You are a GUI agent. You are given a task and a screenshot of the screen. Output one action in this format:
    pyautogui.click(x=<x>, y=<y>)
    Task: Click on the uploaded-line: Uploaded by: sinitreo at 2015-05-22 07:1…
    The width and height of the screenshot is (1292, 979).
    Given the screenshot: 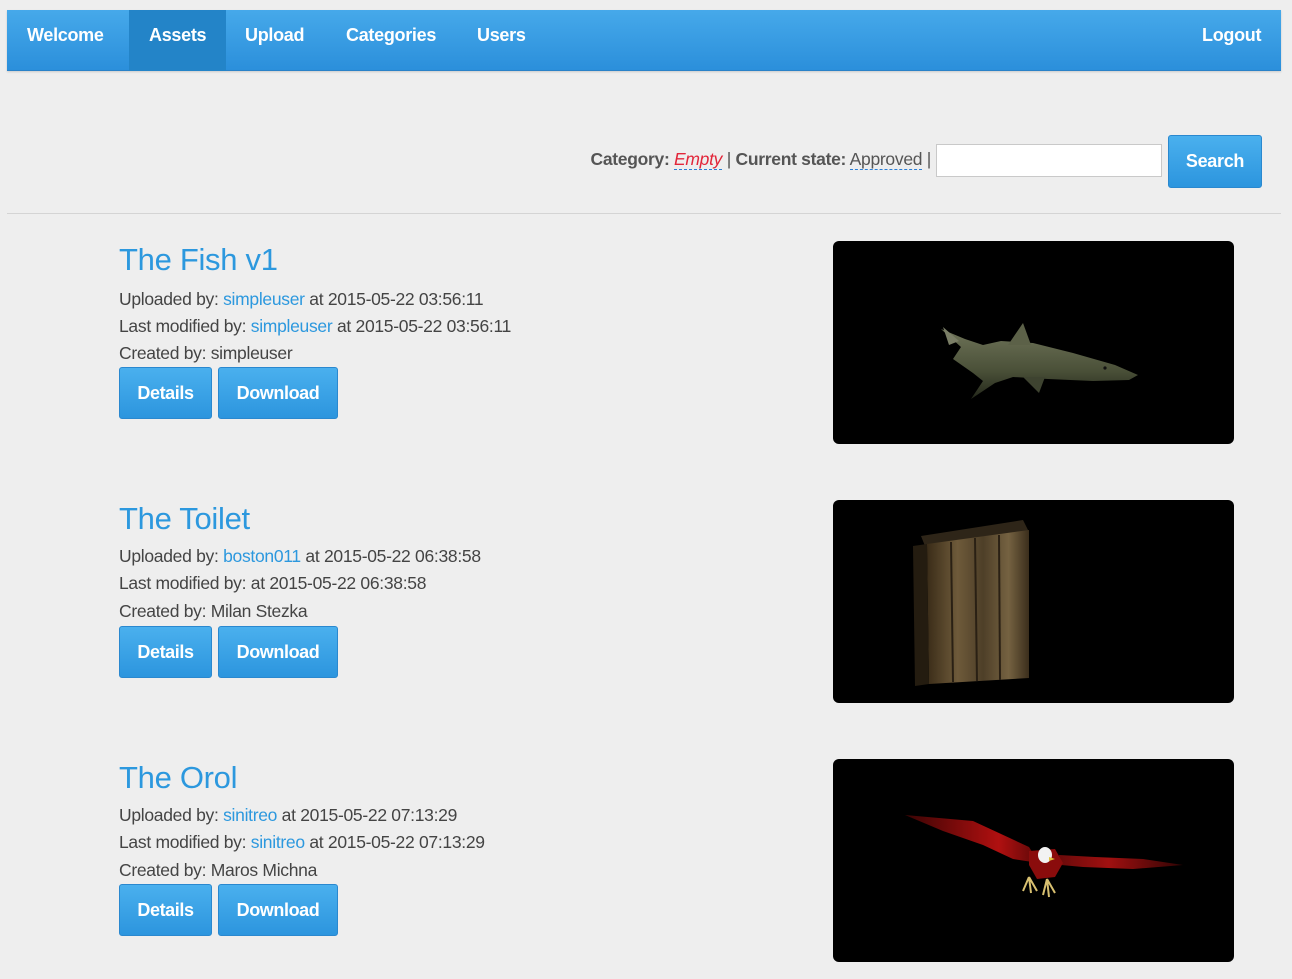 What is the action you would take?
    pyautogui.click(x=288, y=815)
    